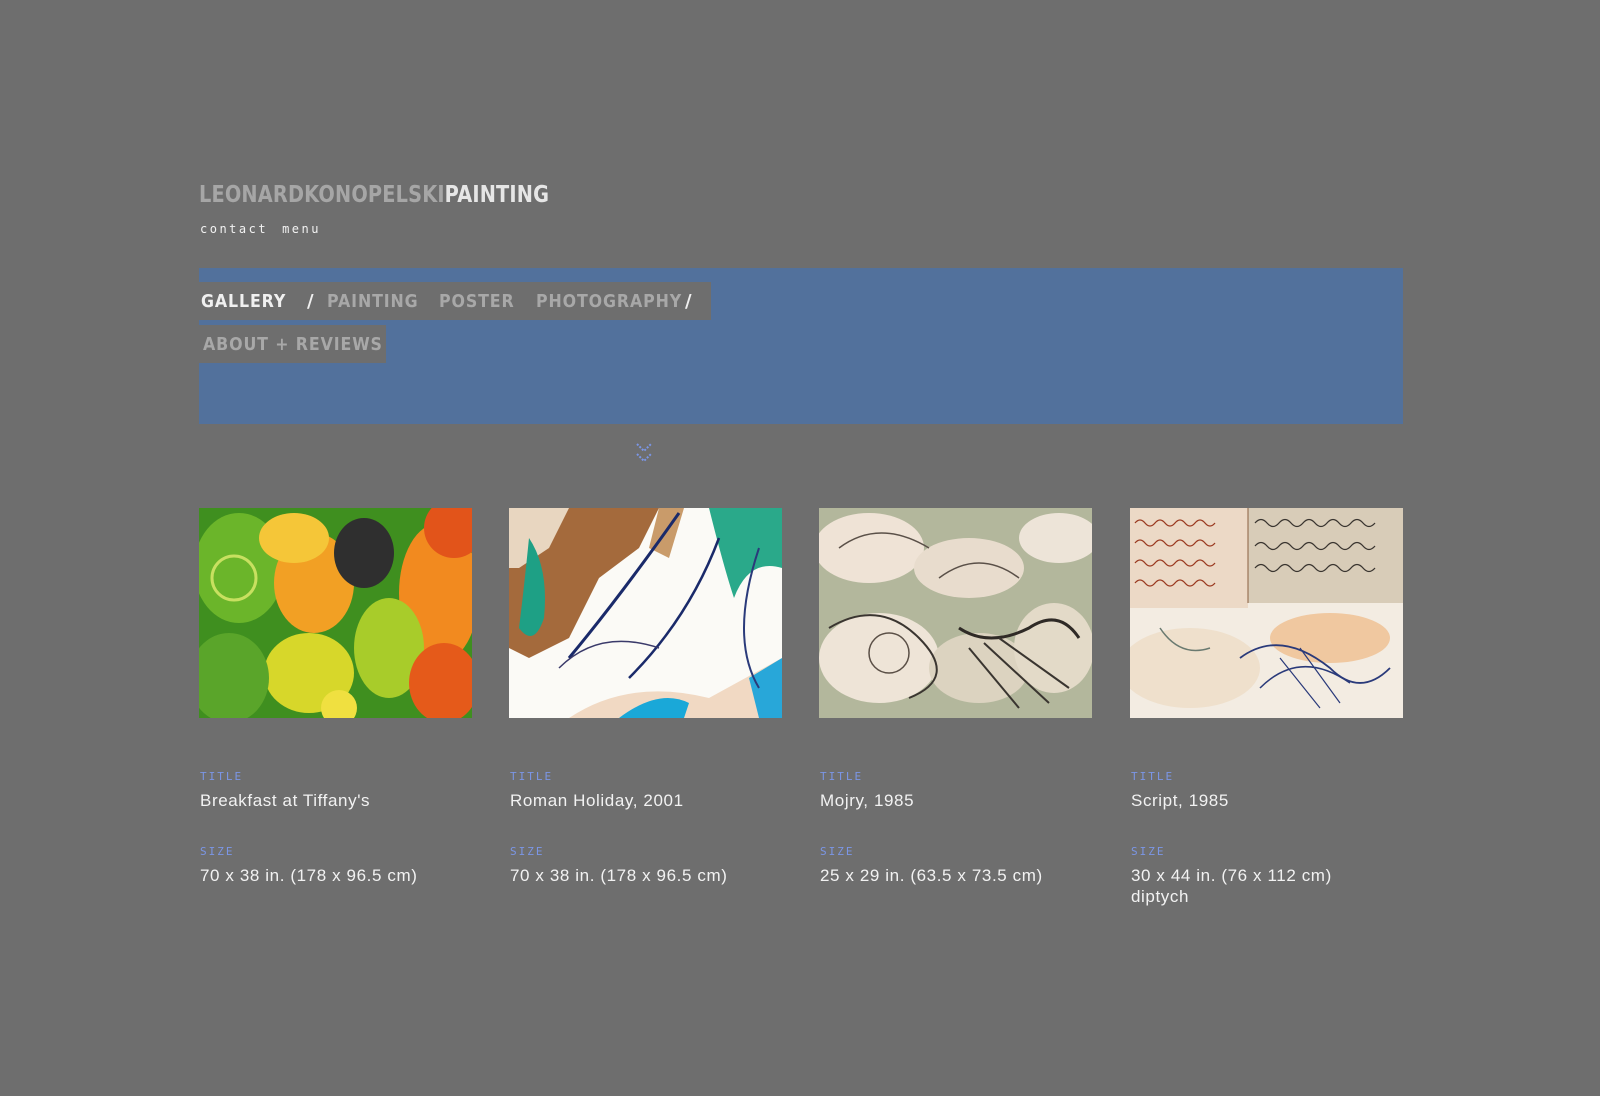  What do you see at coordinates (301, 229) in the screenshot?
I see `menu-link: menu` at bounding box center [301, 229].